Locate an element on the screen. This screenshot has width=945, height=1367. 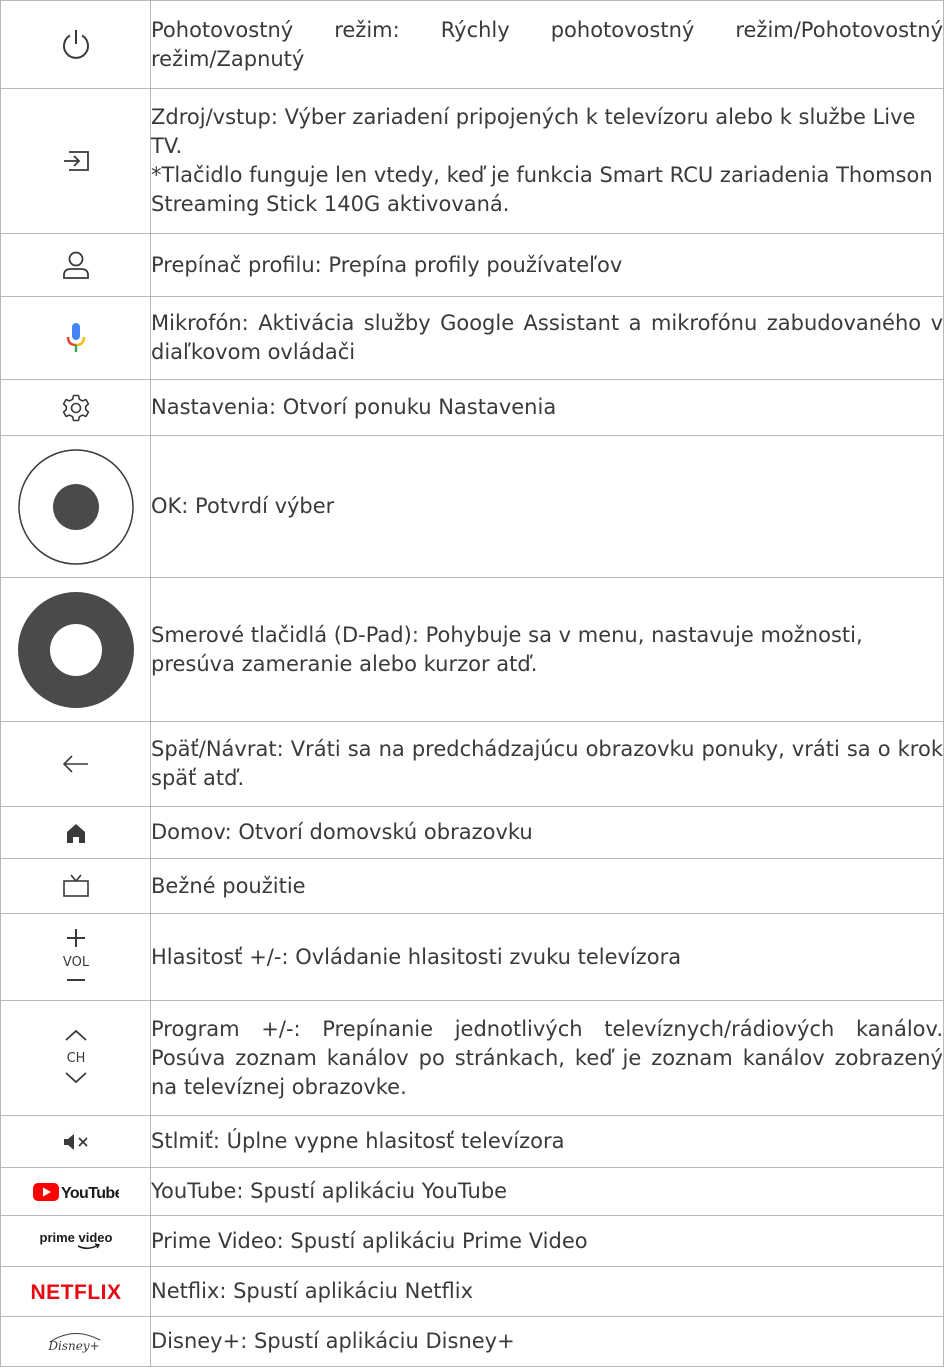
channel-label: CH is located at coordinates (75, 1058).